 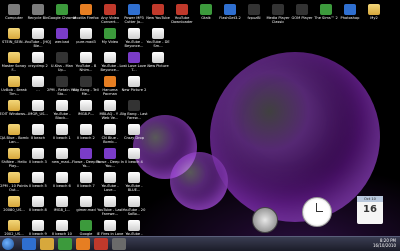 I want to click on desktop-icon-label: New Picture 2, so click(x=134, y=90).